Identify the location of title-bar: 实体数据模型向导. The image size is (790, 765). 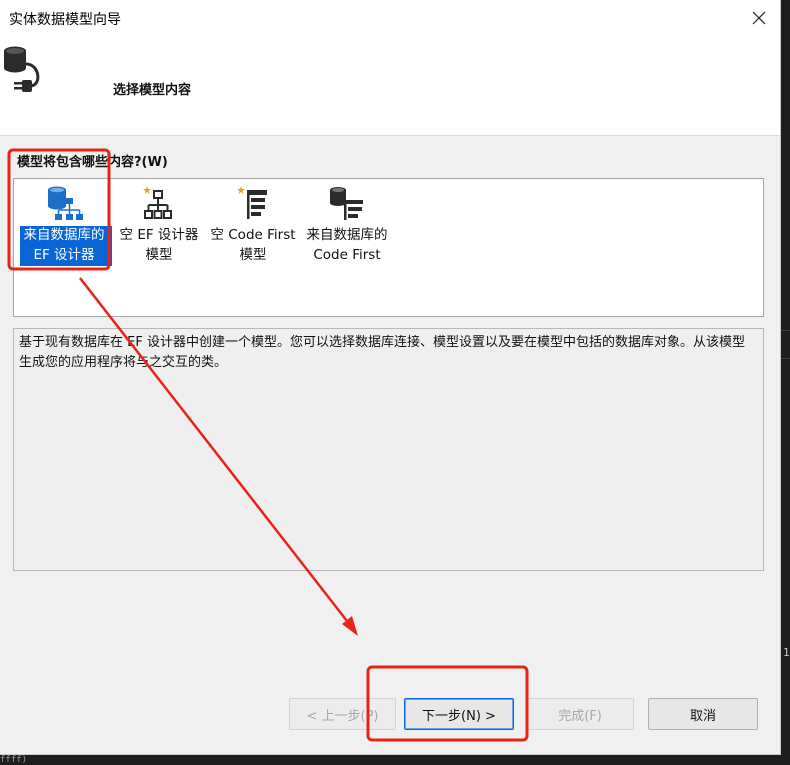
(390, 18).